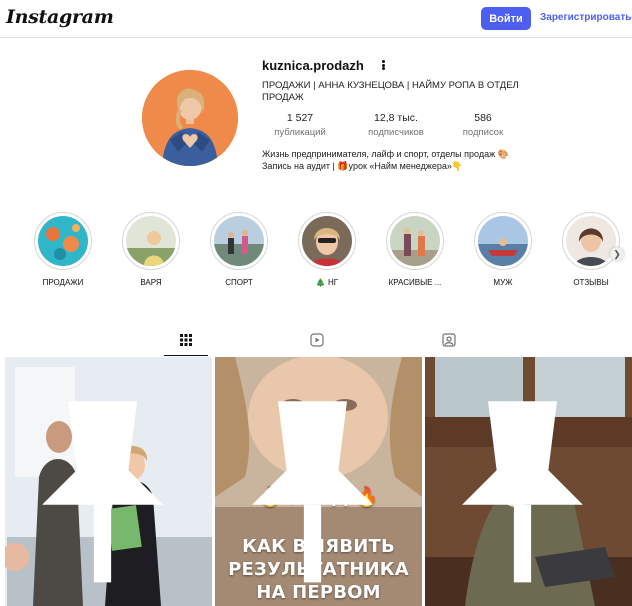  Describe the element at coordinates (503, 282) in the screenshot. I see `highlight-label: МУЖ` at that location.